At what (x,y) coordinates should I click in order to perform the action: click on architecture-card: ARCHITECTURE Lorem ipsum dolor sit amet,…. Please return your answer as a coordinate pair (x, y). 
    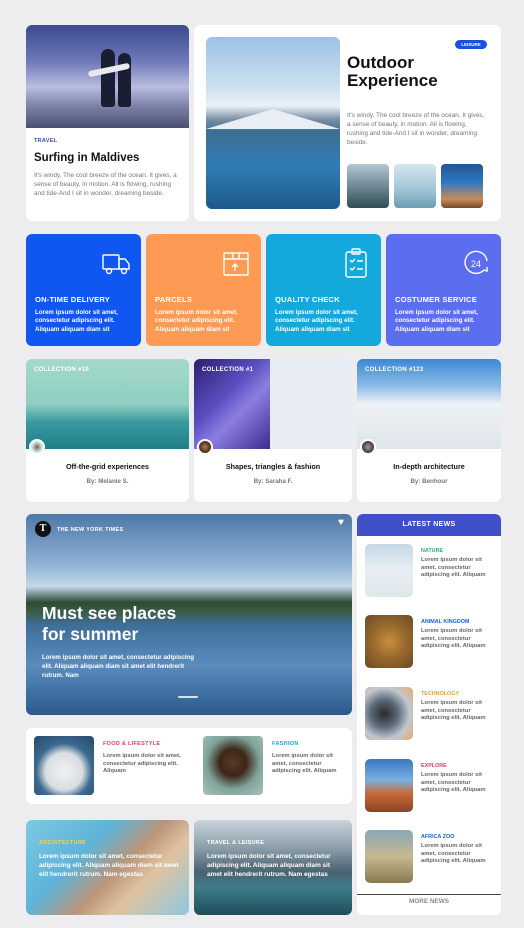
    Looking at the image, I should click on (107, 867).